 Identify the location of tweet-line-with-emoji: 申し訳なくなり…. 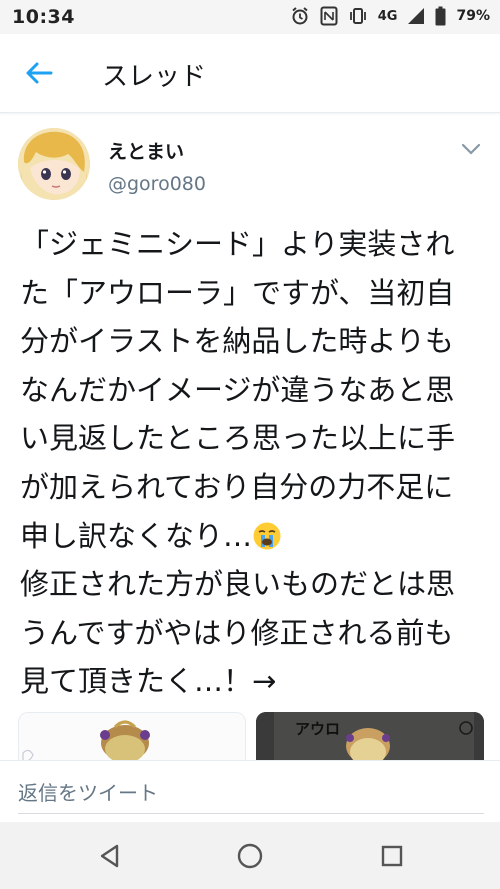
(255, 536).